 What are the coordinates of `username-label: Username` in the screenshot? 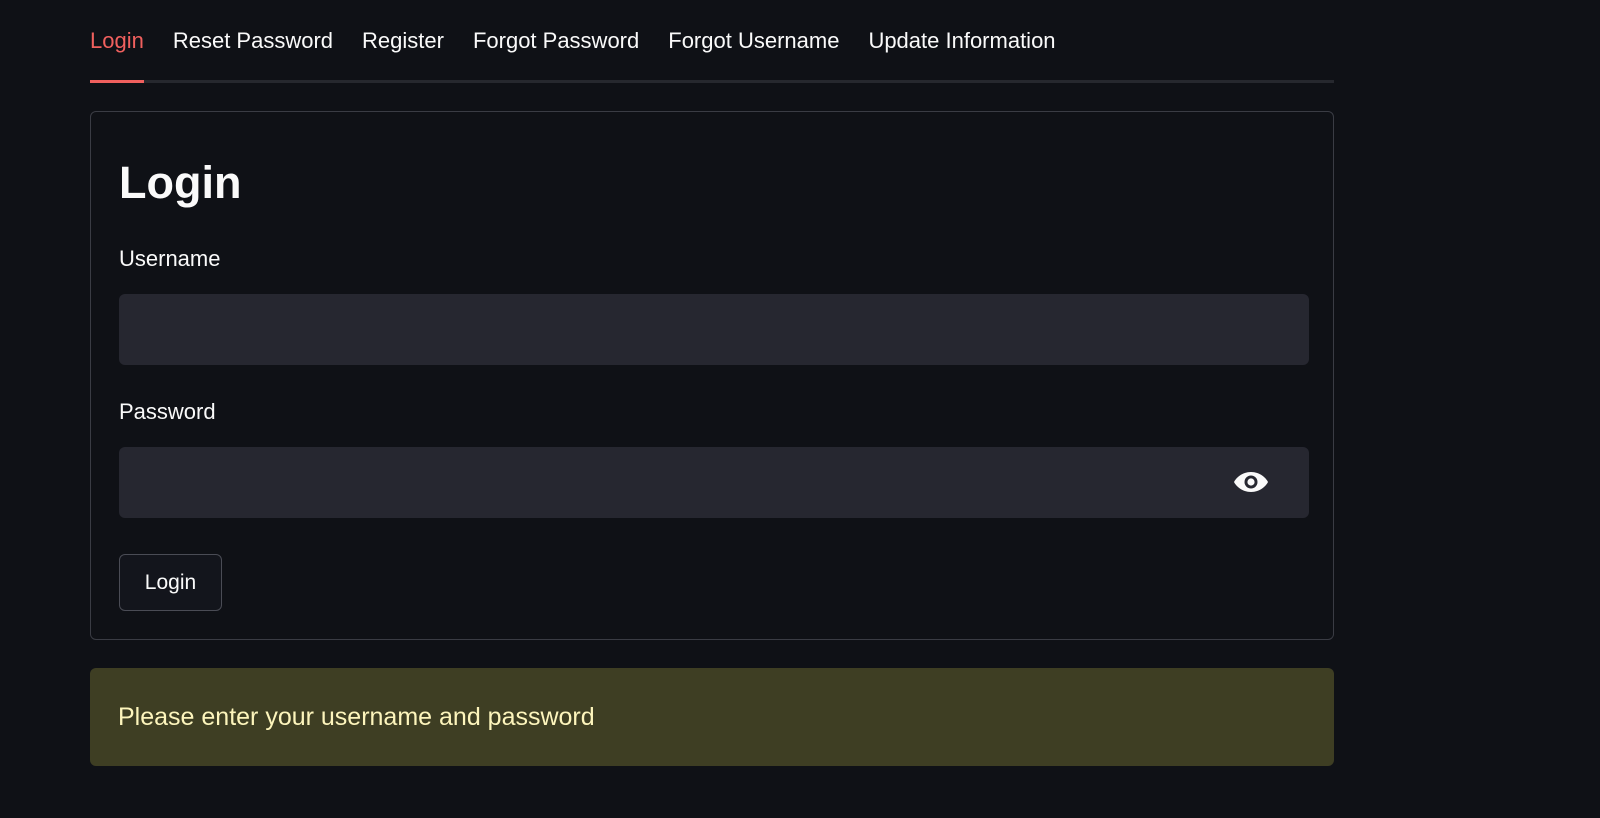 It's located at (170, 258).